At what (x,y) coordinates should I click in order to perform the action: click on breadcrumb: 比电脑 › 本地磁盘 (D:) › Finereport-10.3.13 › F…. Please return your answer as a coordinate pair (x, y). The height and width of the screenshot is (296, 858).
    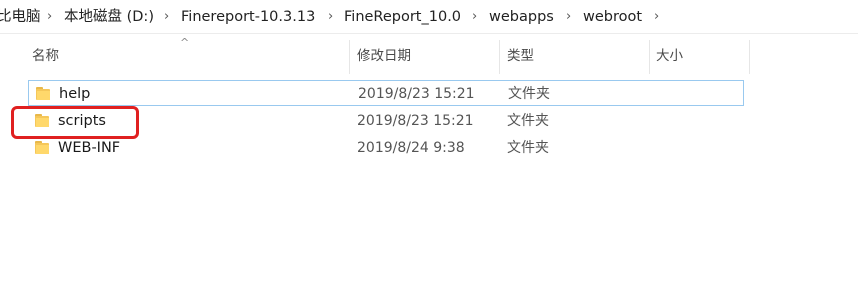
    Looking at the image, I should click on (429, 17).